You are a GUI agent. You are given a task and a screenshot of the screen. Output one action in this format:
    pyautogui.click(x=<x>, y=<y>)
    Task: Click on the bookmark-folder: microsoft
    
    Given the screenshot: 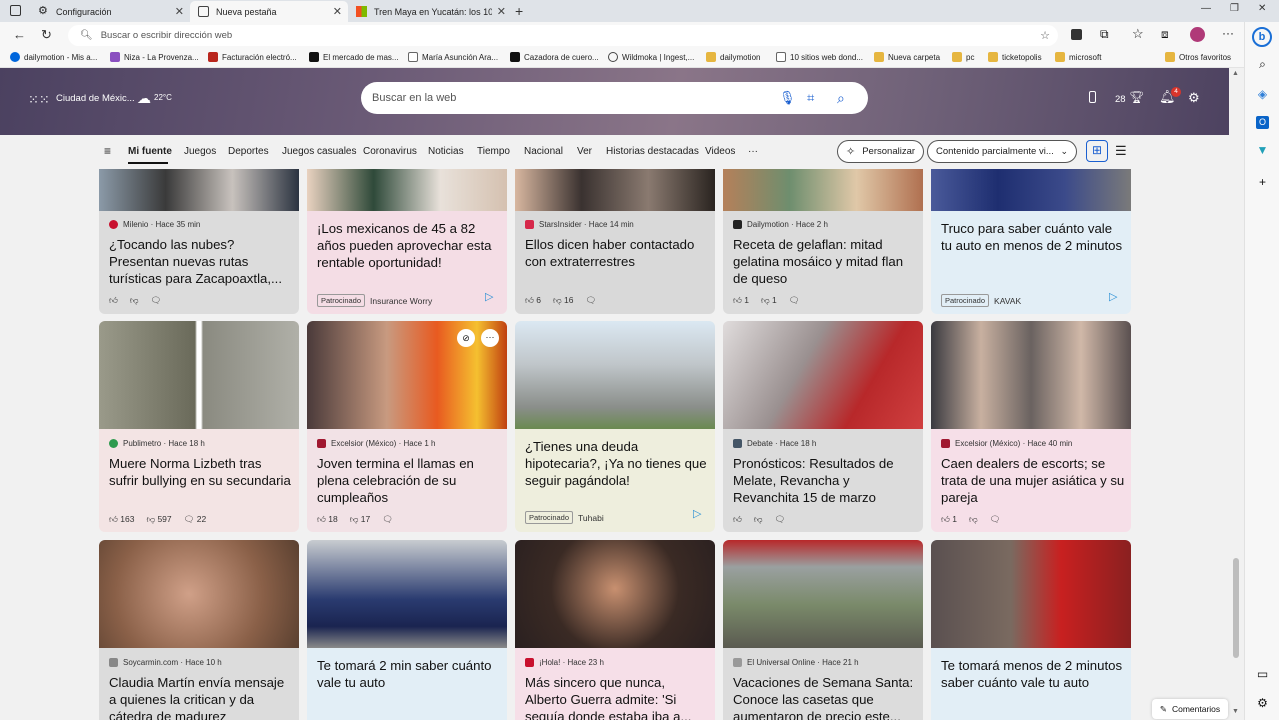 What is the action you would take?
    pyautogui.click(x=1078, y=57)
    